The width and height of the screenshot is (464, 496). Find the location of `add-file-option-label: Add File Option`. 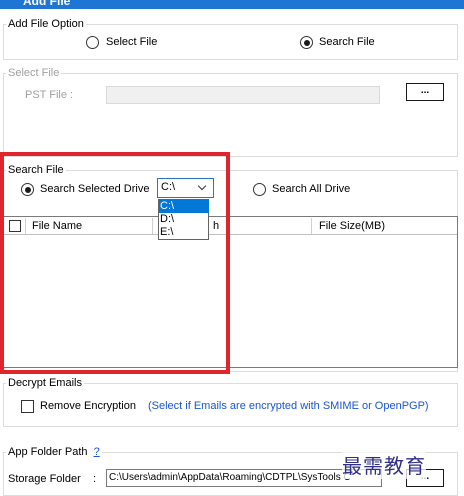

add-file-option-label: Add File Option is located at coordinates (46, 24).